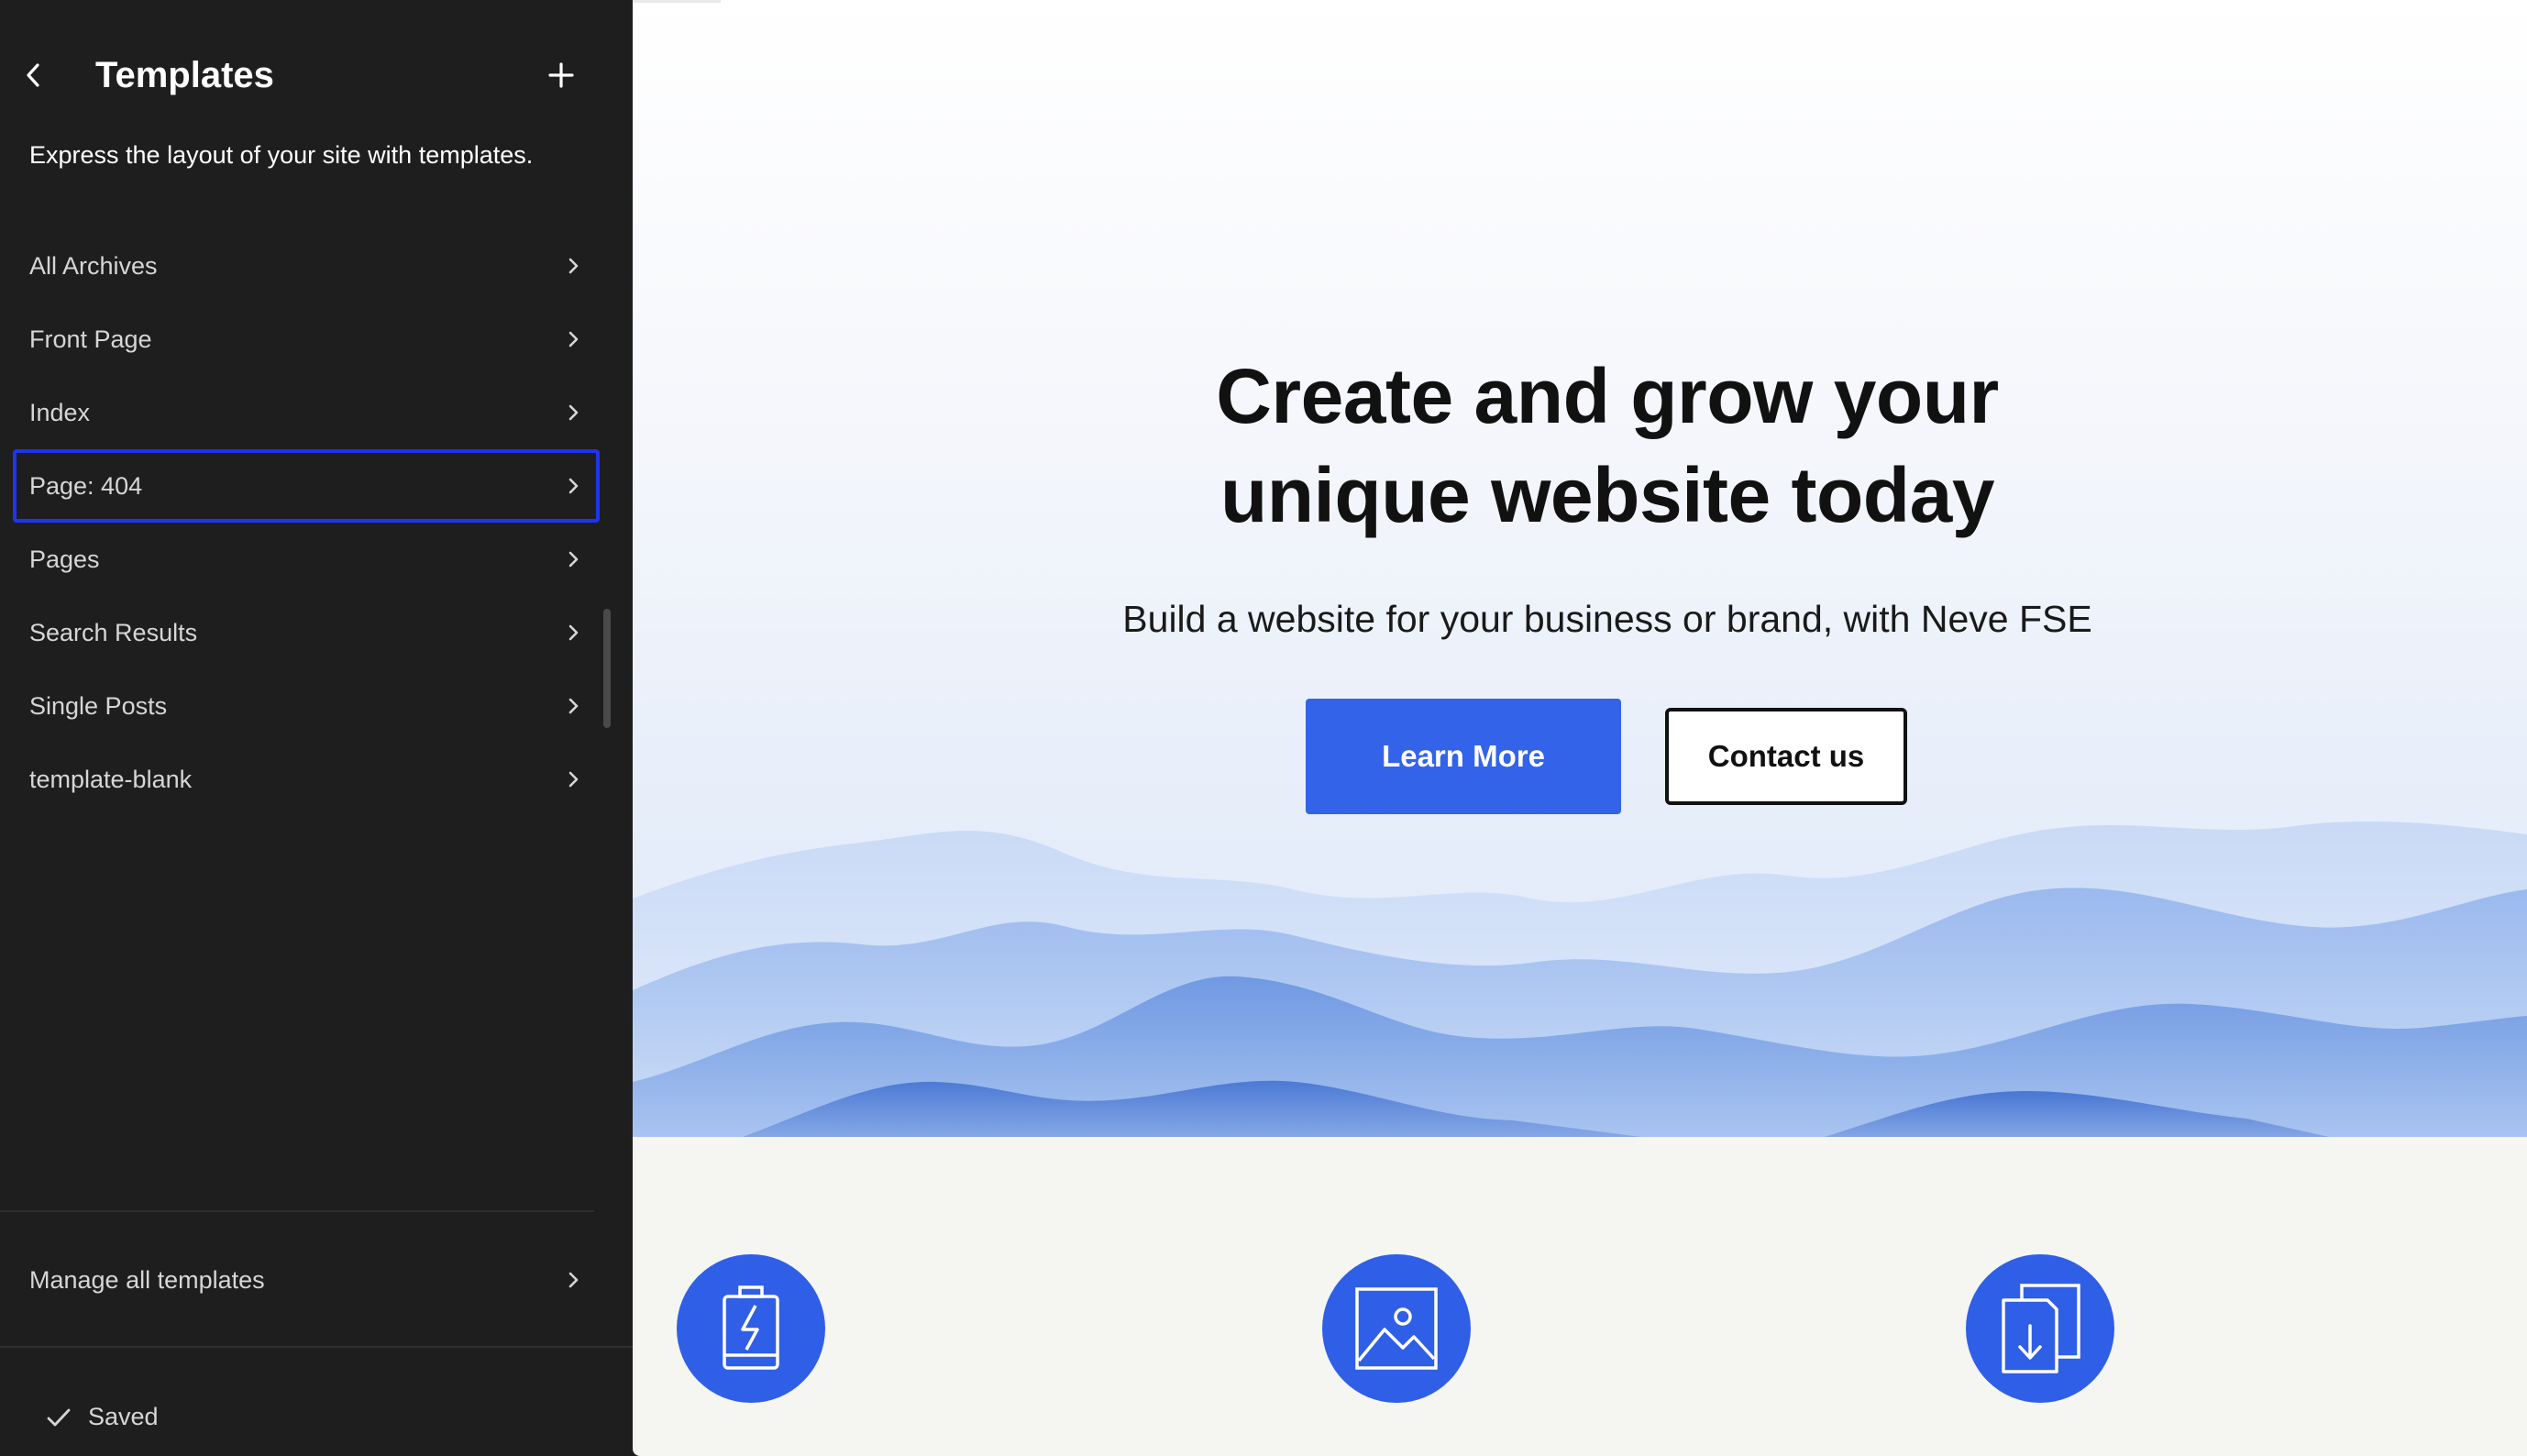  I want to click on check-icon, so click(59, 1417).